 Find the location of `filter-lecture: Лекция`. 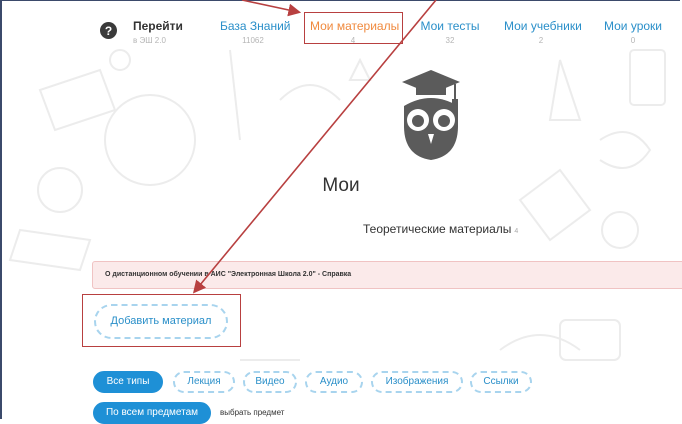

filter-lecture: Лекция is located at coordinates (204, 382).